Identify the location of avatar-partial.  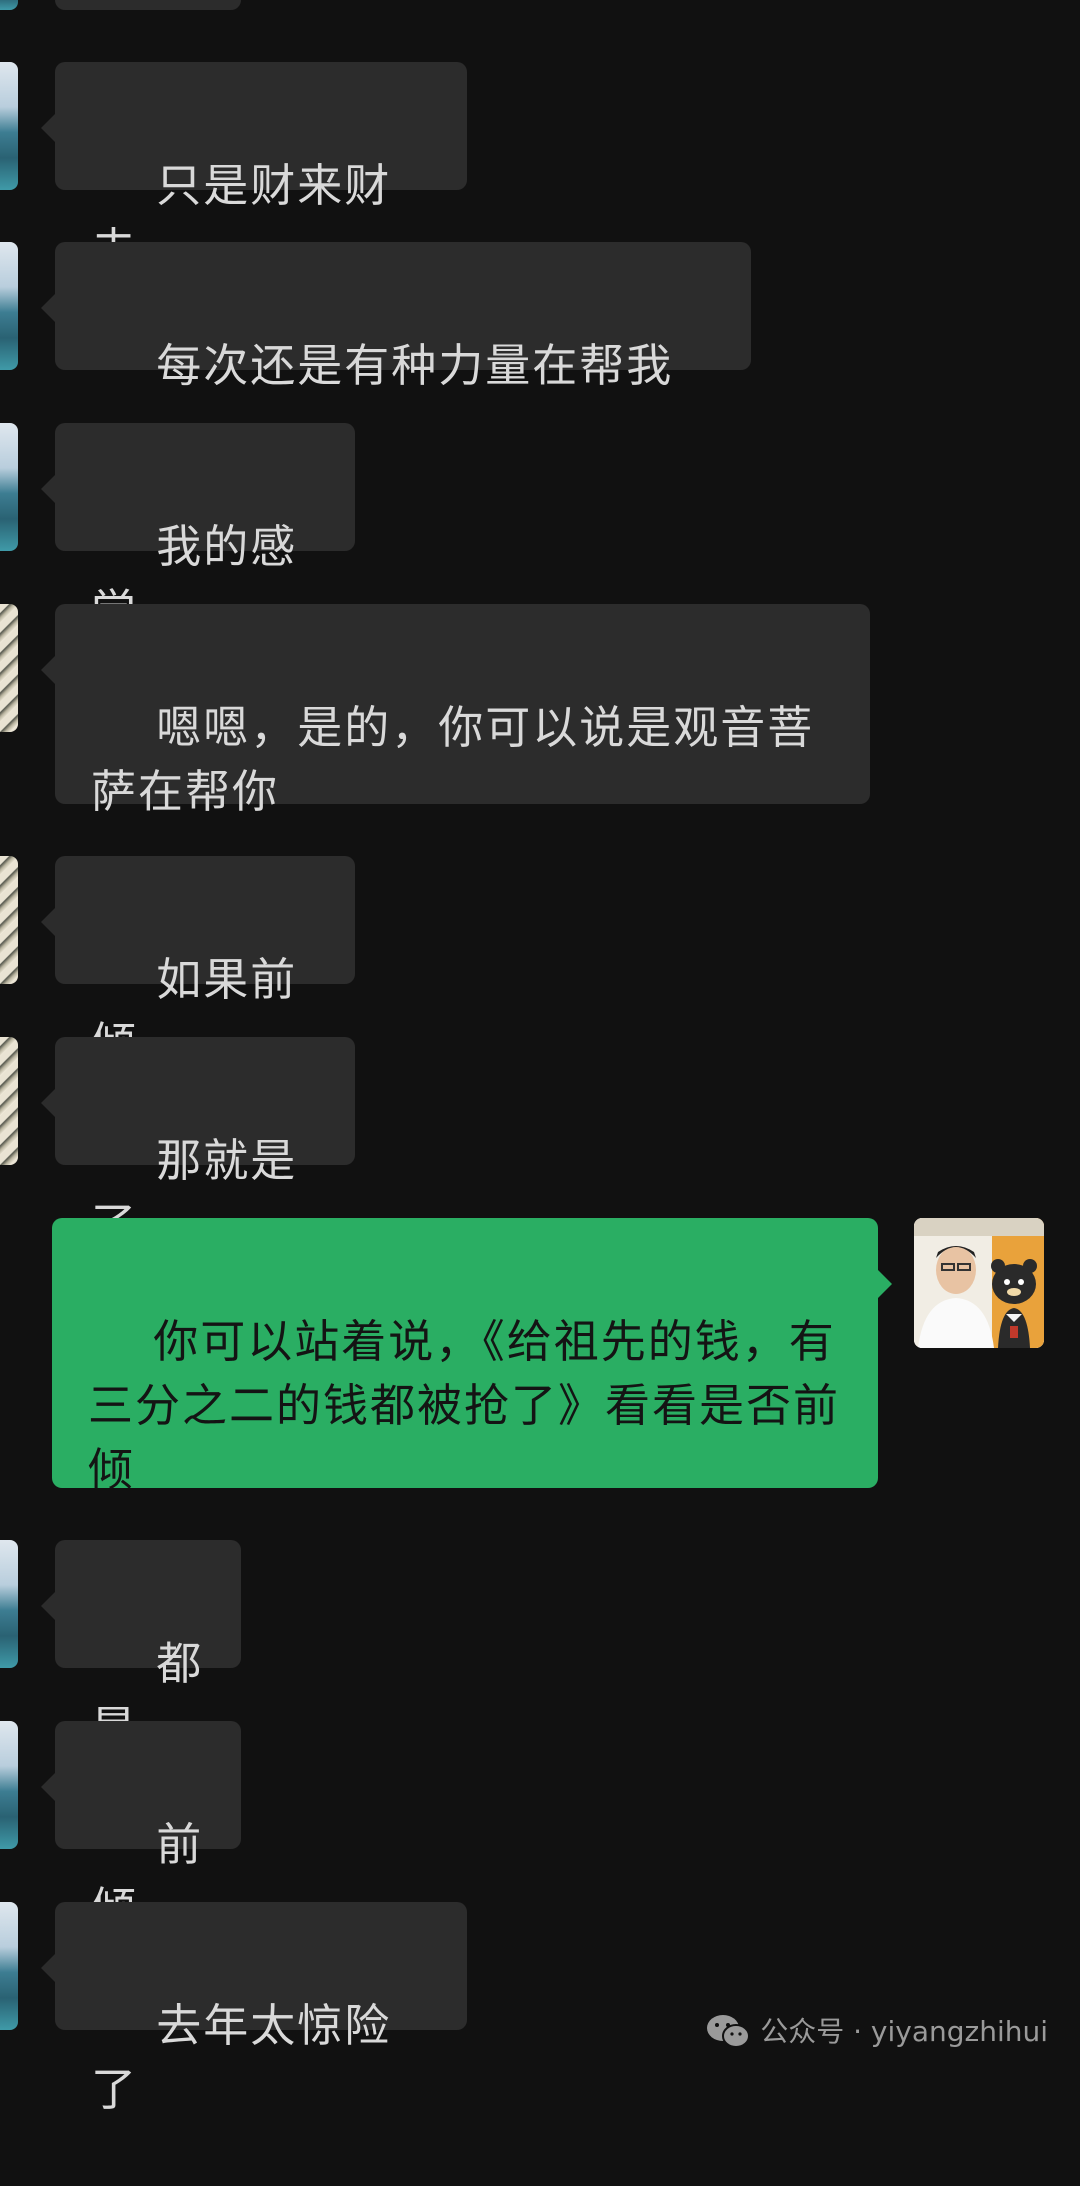
(9, 5).